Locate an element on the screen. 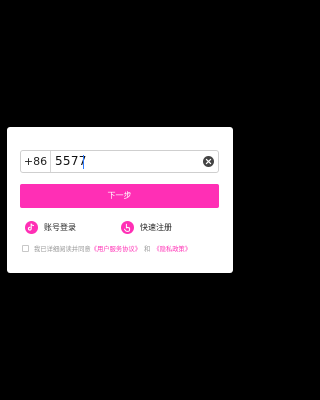 This screenshot has height=400, width=320. clear-icon is located at coordinates (208, 161).